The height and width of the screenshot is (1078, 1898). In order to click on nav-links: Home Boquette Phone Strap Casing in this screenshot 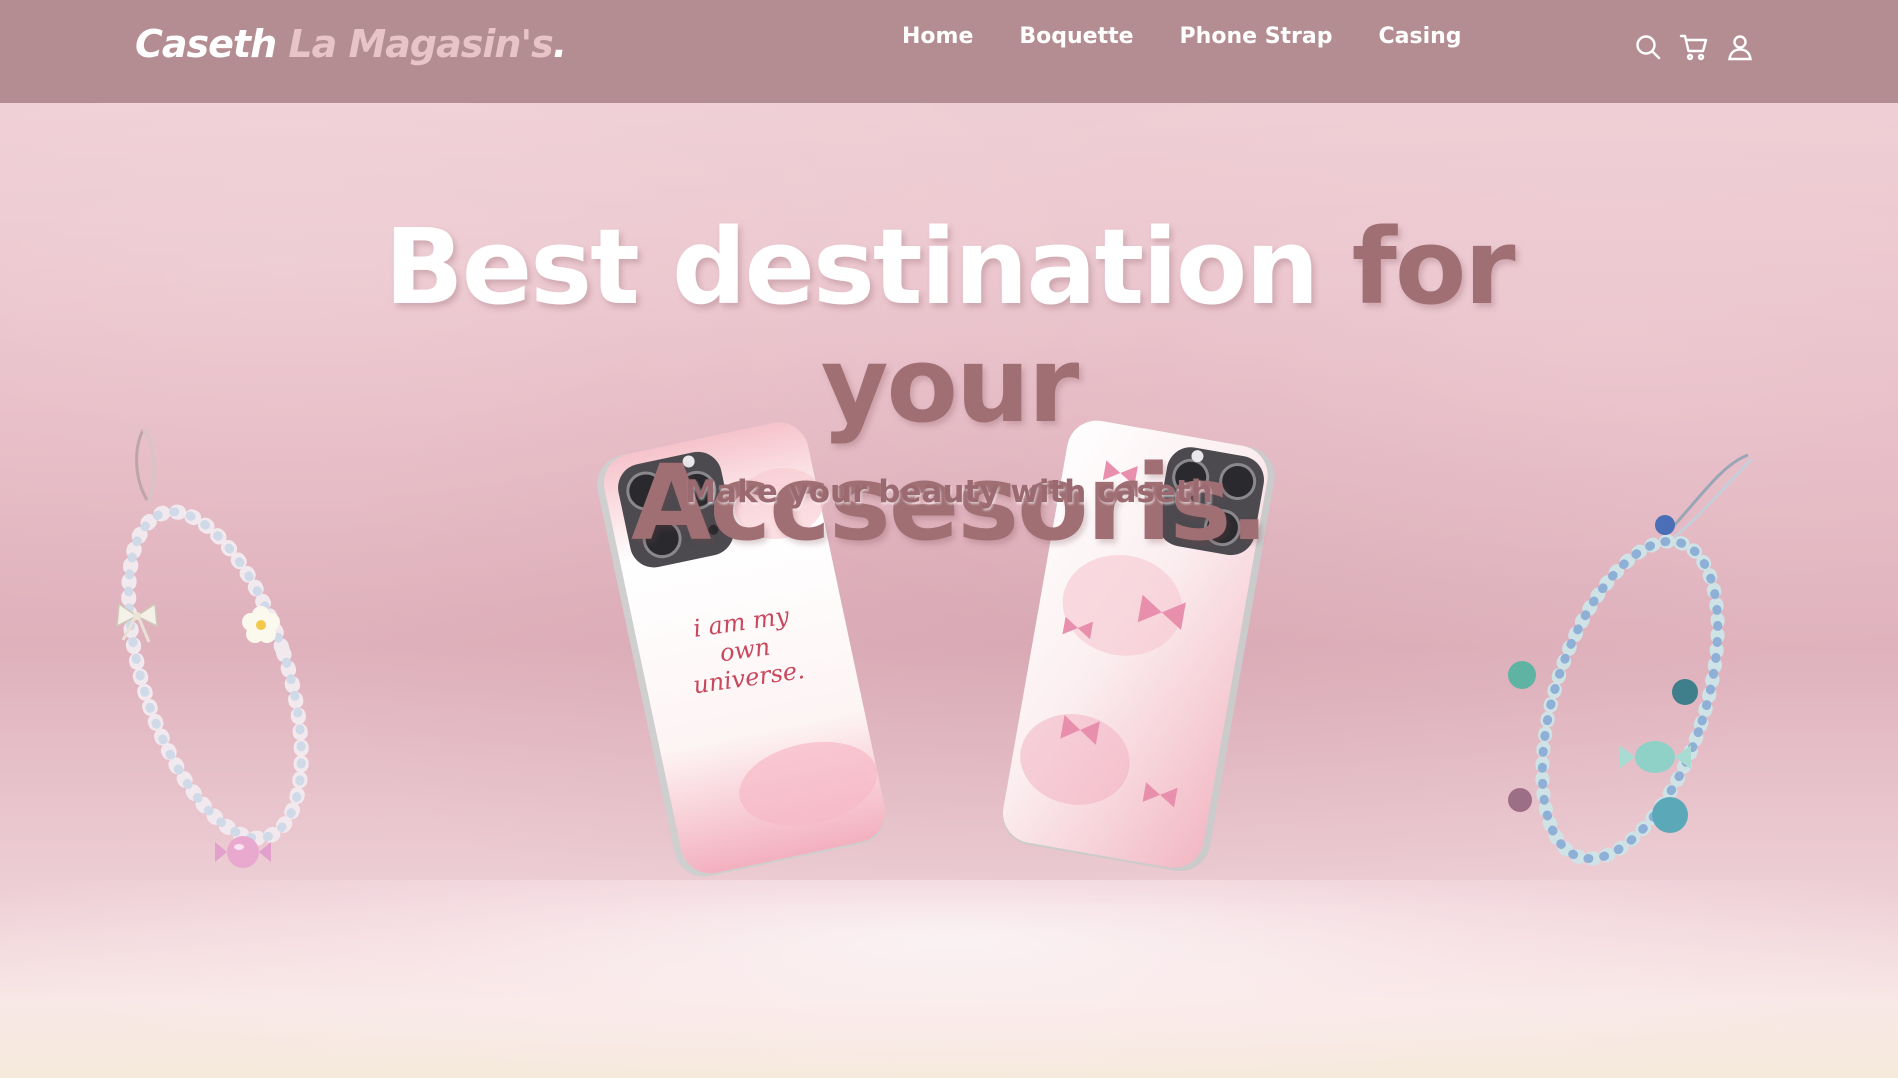, I will do `click(1182, 36)`.